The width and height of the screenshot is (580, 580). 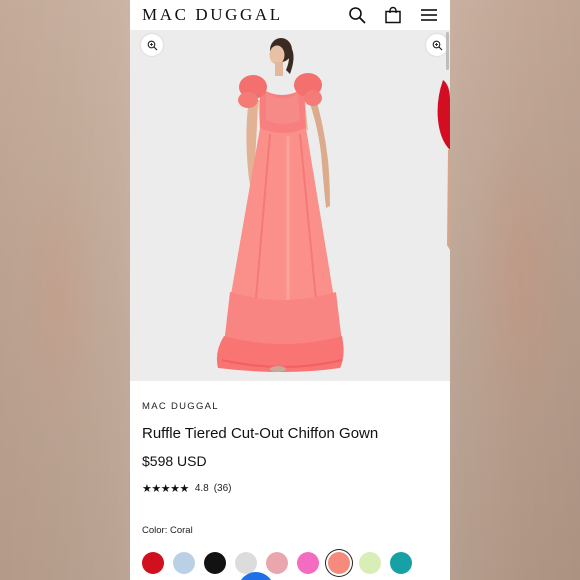 I want to click on product-rating: ★★★★★ 4.8 (36), so click(x=290, y=488).